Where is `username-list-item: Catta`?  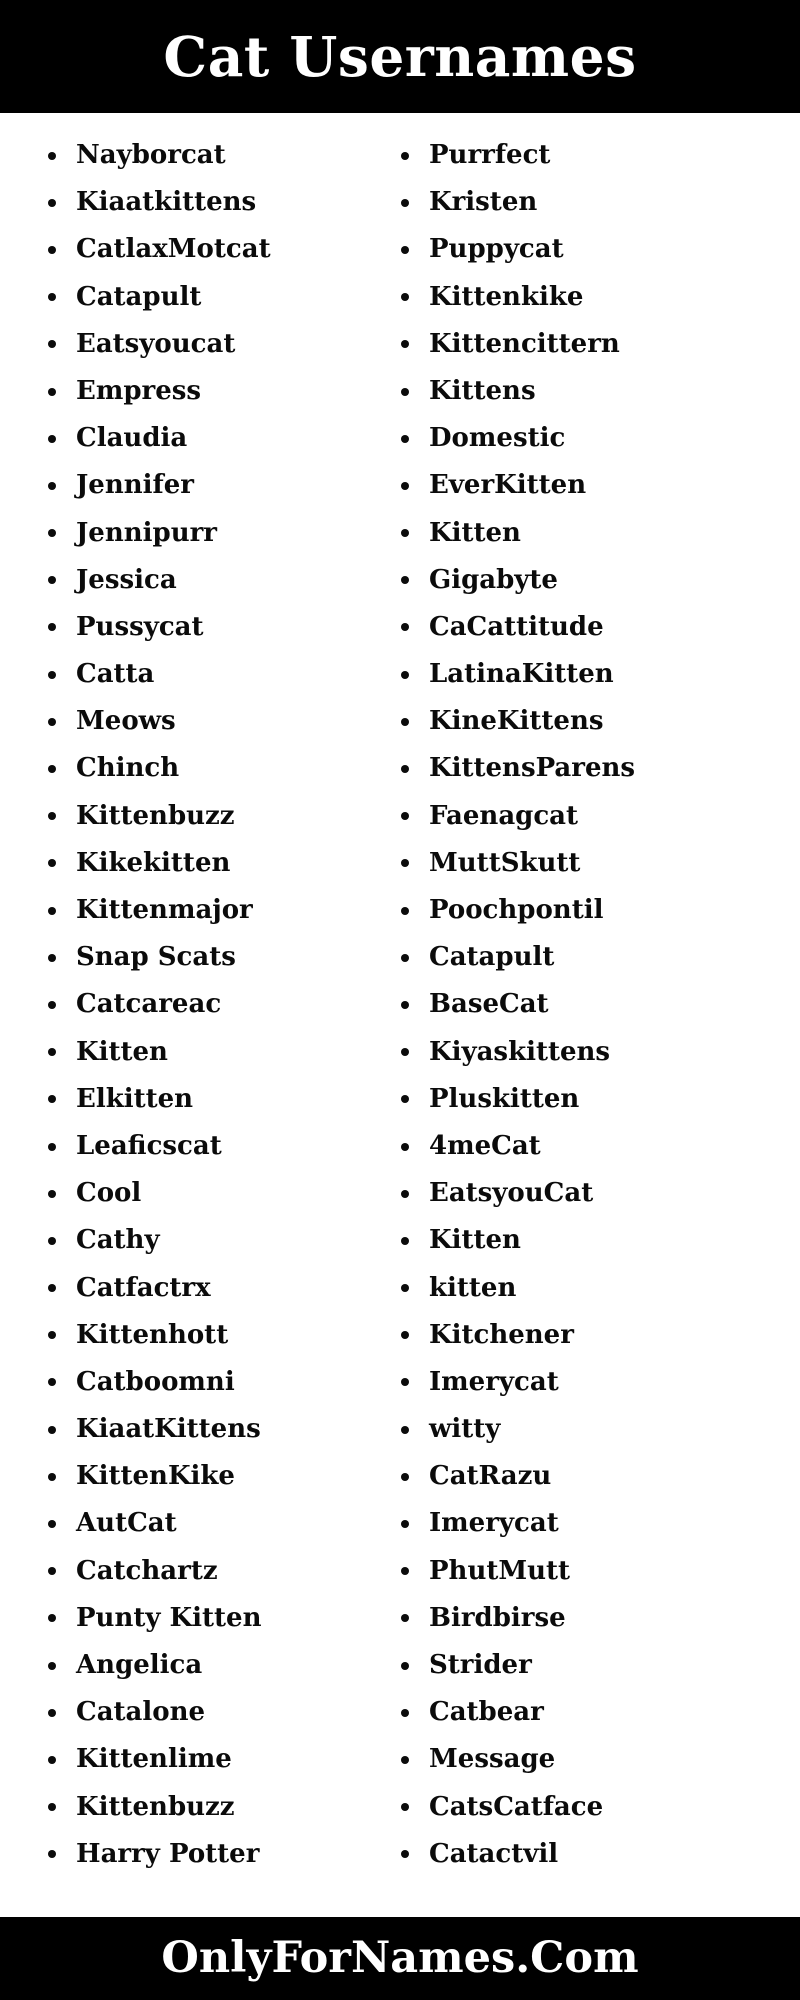 username-list-item: Catta is located at coordinates (201, 674).